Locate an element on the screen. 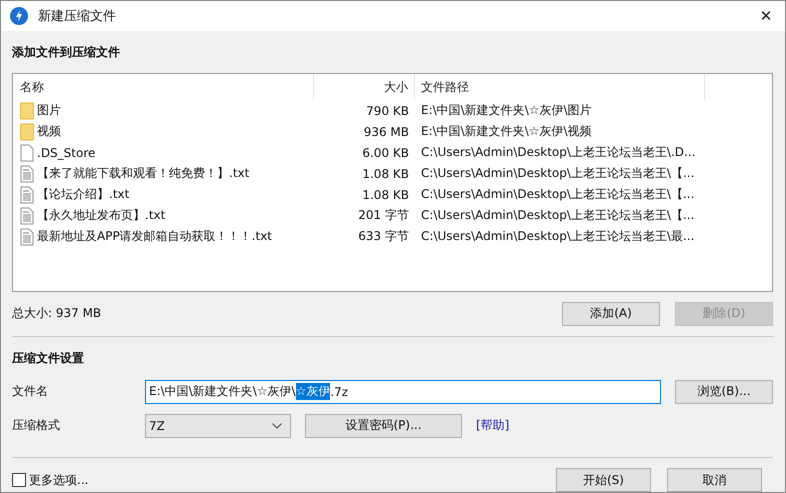 This screenshot has height=493, width=786. section-title: 压缩文件设置 is located at coordinates (48, 358).